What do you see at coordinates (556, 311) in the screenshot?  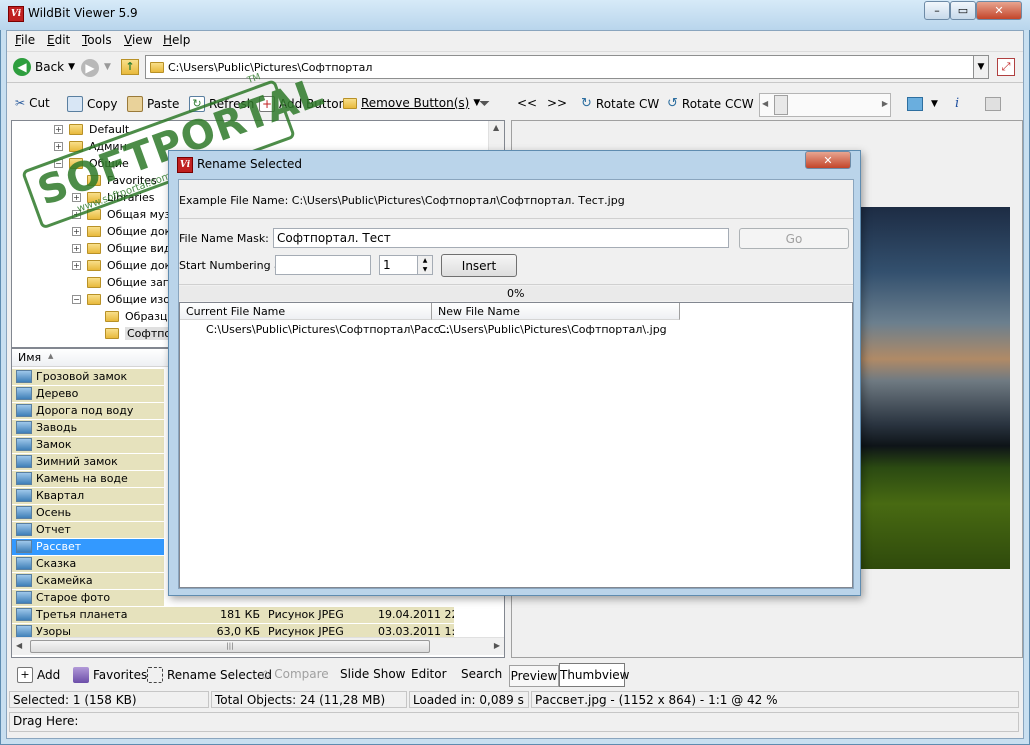 I see `column-header-new: New File Name` at bounding box center [556, 311].